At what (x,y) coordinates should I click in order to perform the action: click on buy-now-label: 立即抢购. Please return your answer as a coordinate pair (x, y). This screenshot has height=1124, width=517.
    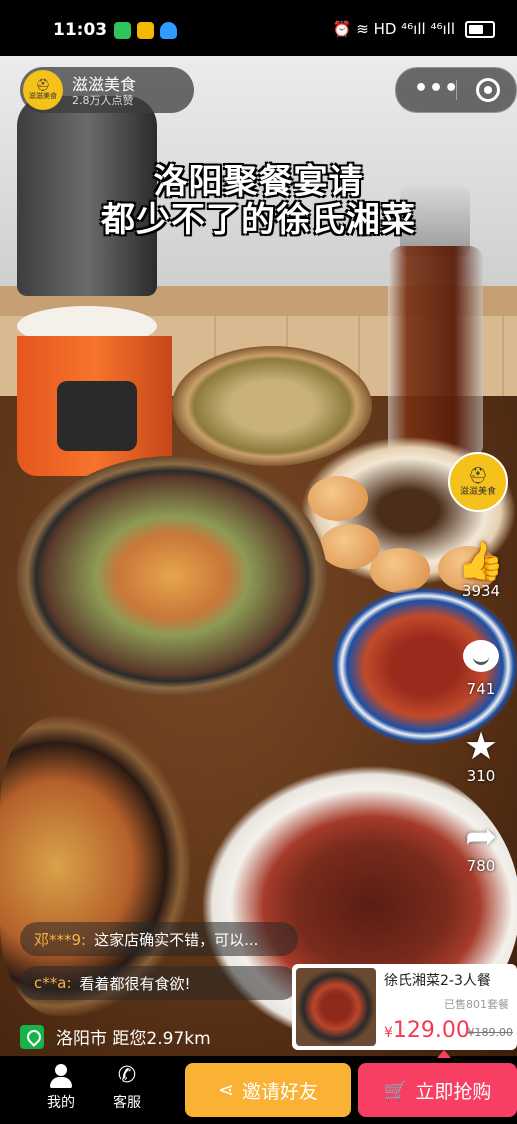
    Looking at the image, I should click on (453, 1091).